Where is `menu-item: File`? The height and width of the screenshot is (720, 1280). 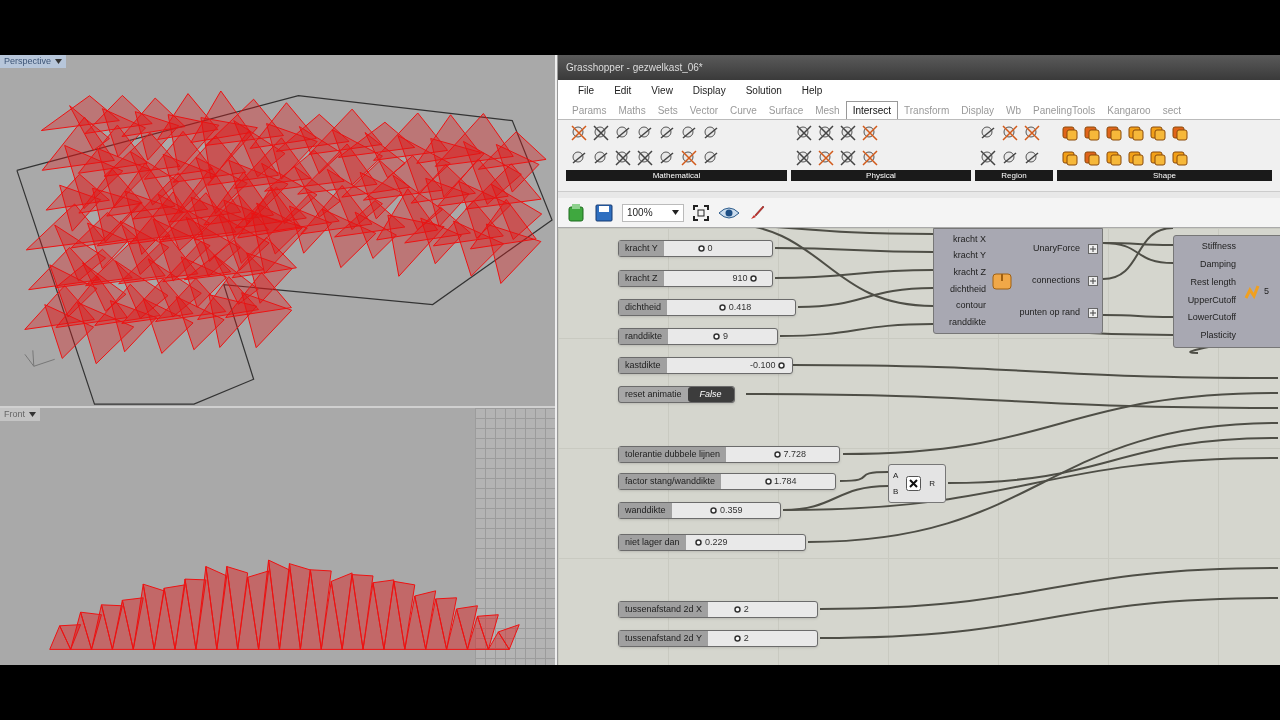
menu-item: File is located at coordinates (586, 90).